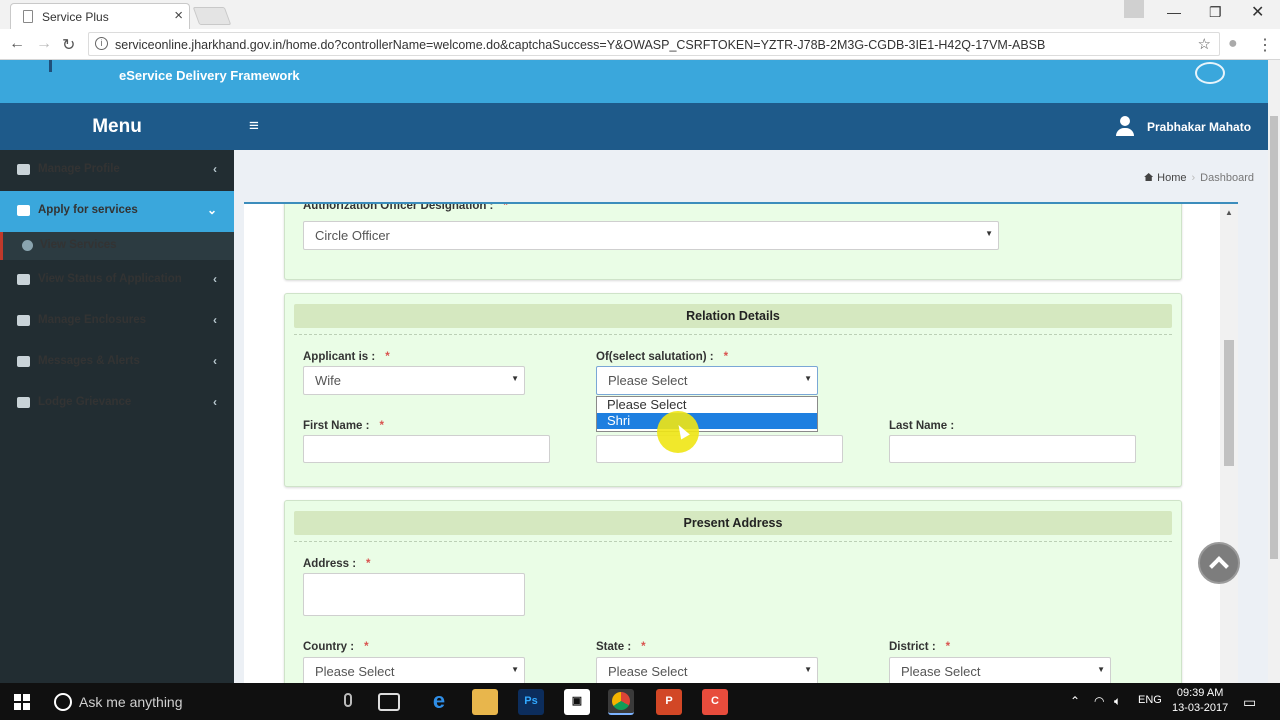 The height and width of the screenshot is (720, 1280). What do you see at coordinates (254, 126) in the screenshot?
I see `hamburger-menu-icon: ≡` at bounding box center [254, 126].